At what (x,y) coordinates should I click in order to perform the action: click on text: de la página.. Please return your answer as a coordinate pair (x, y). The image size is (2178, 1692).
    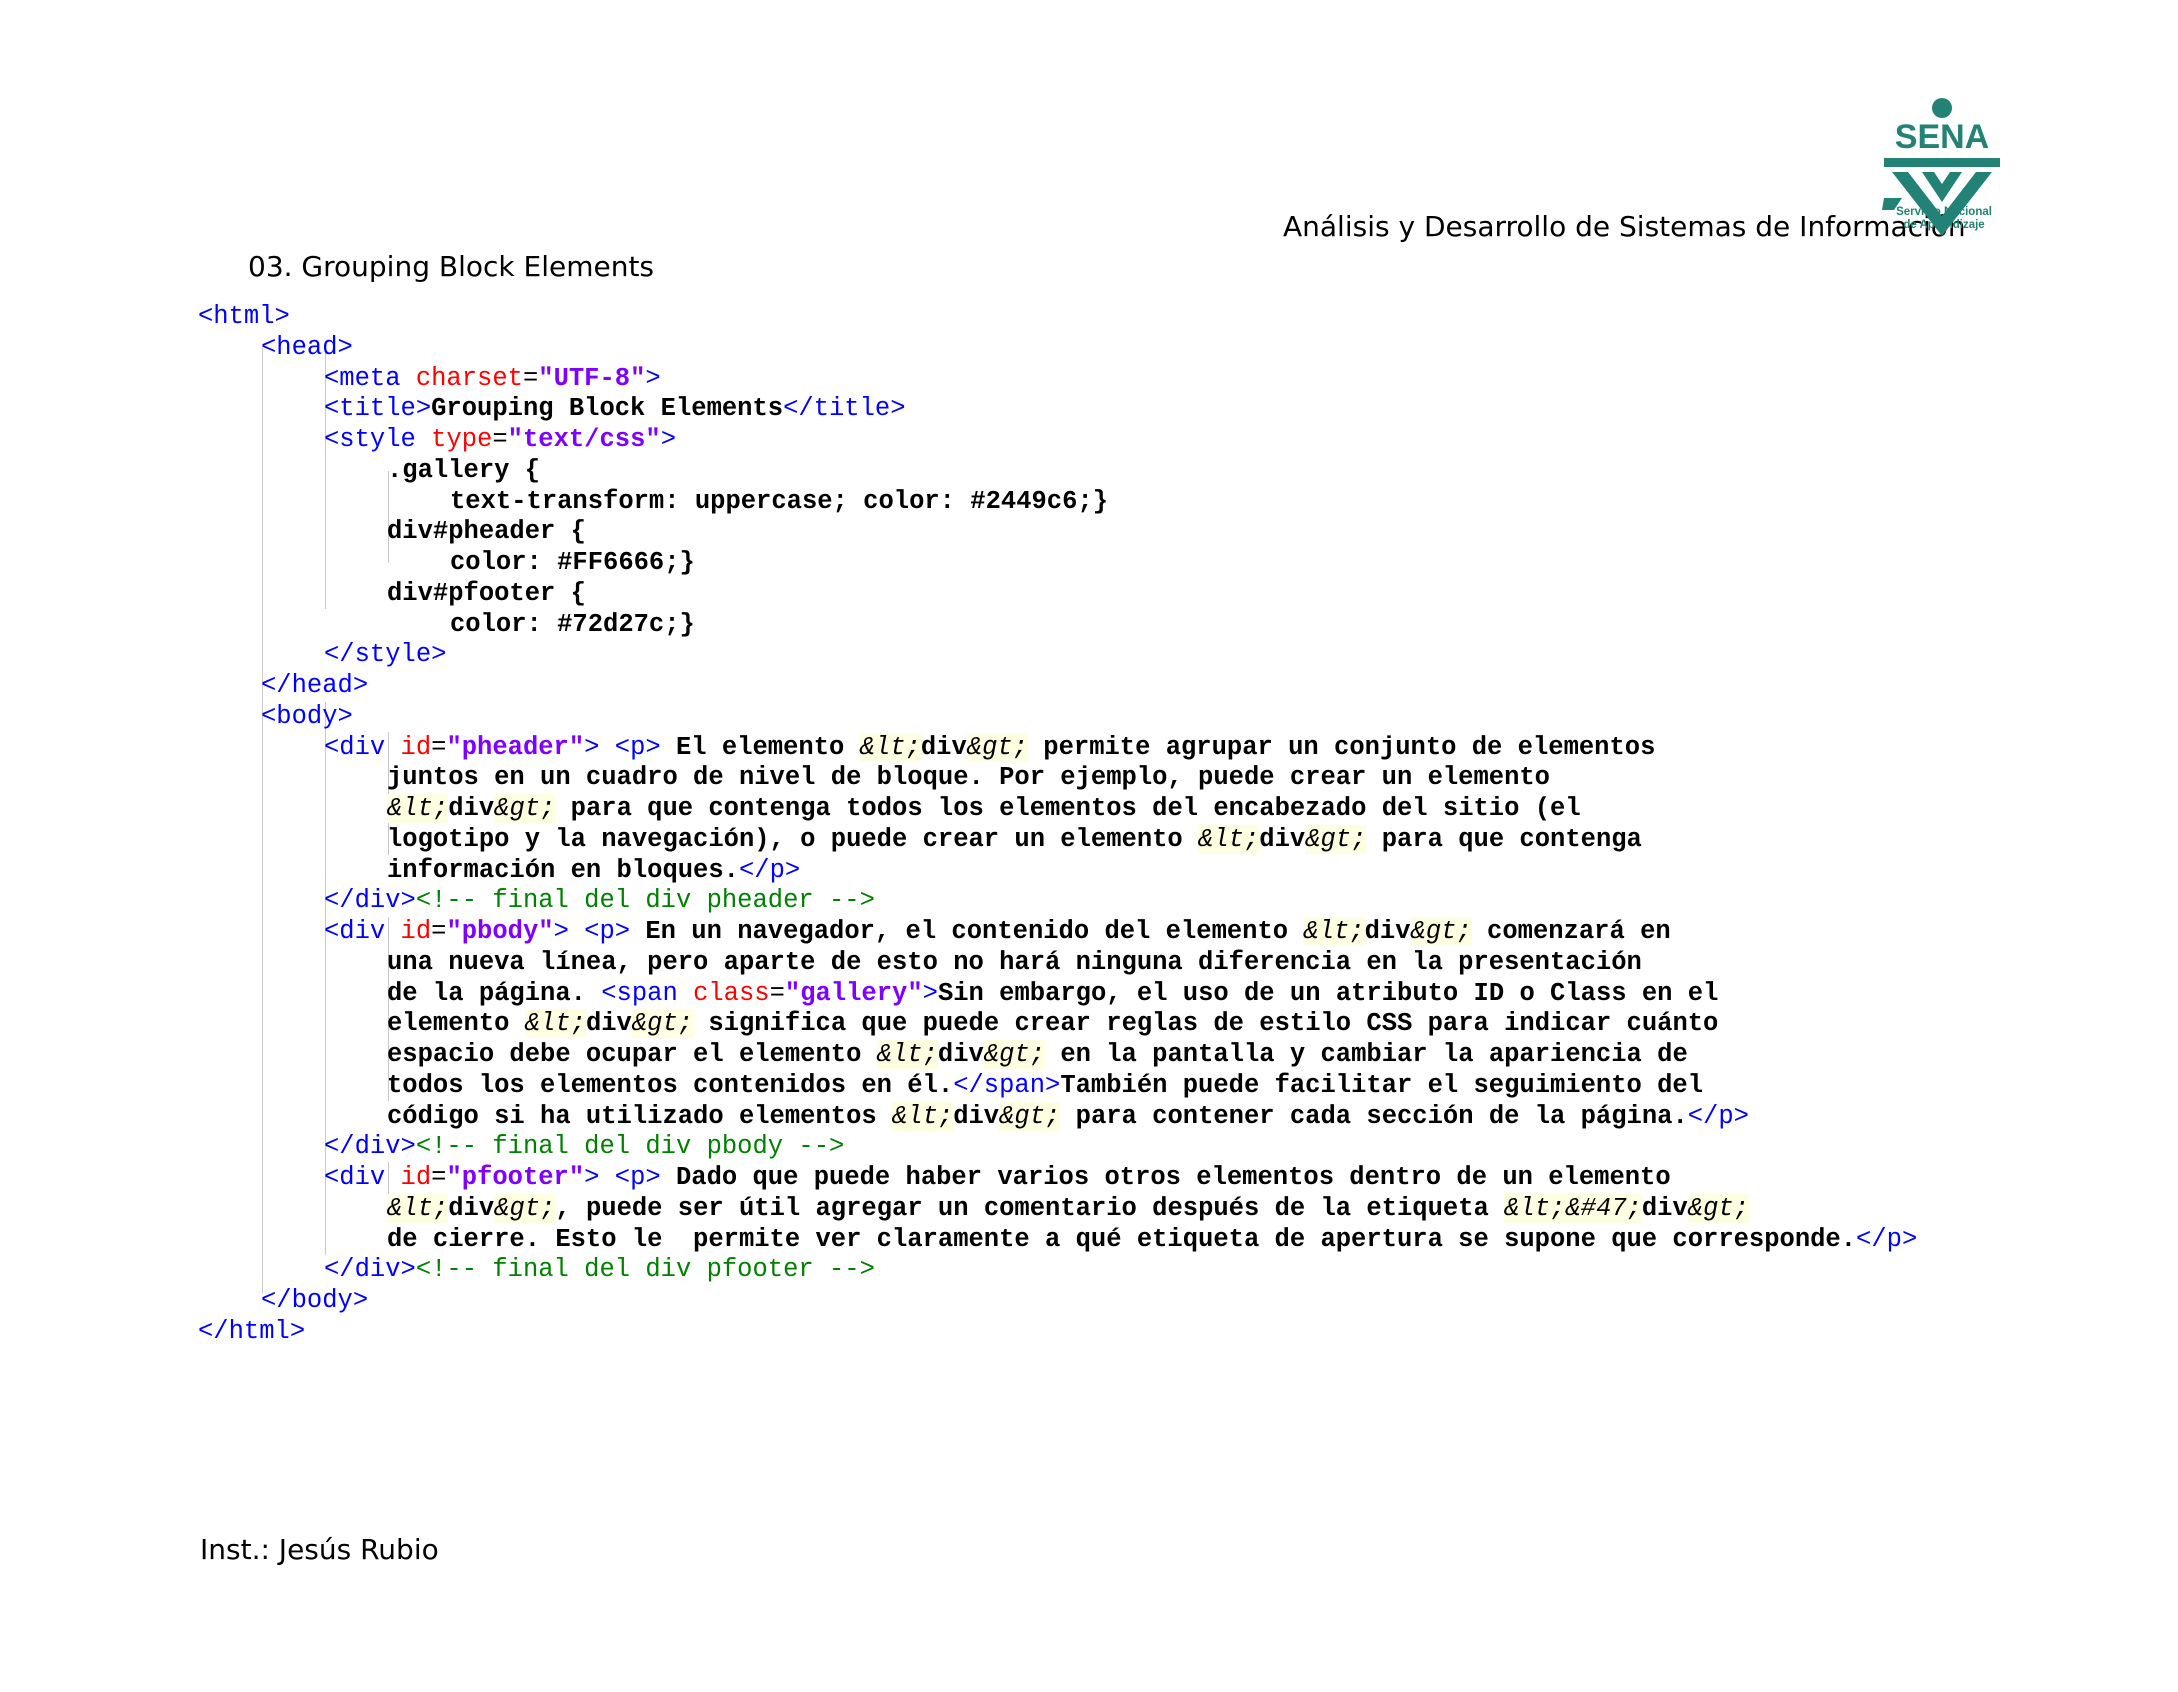
    Looking at the image, I should click on (494, 993).